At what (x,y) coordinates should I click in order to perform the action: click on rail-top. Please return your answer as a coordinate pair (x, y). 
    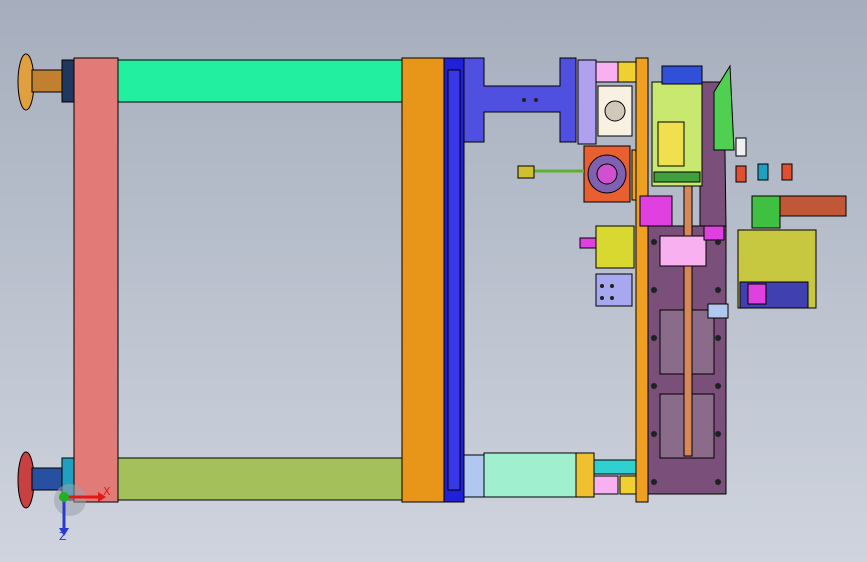
    Looking at the image, I should click on (259, 81).